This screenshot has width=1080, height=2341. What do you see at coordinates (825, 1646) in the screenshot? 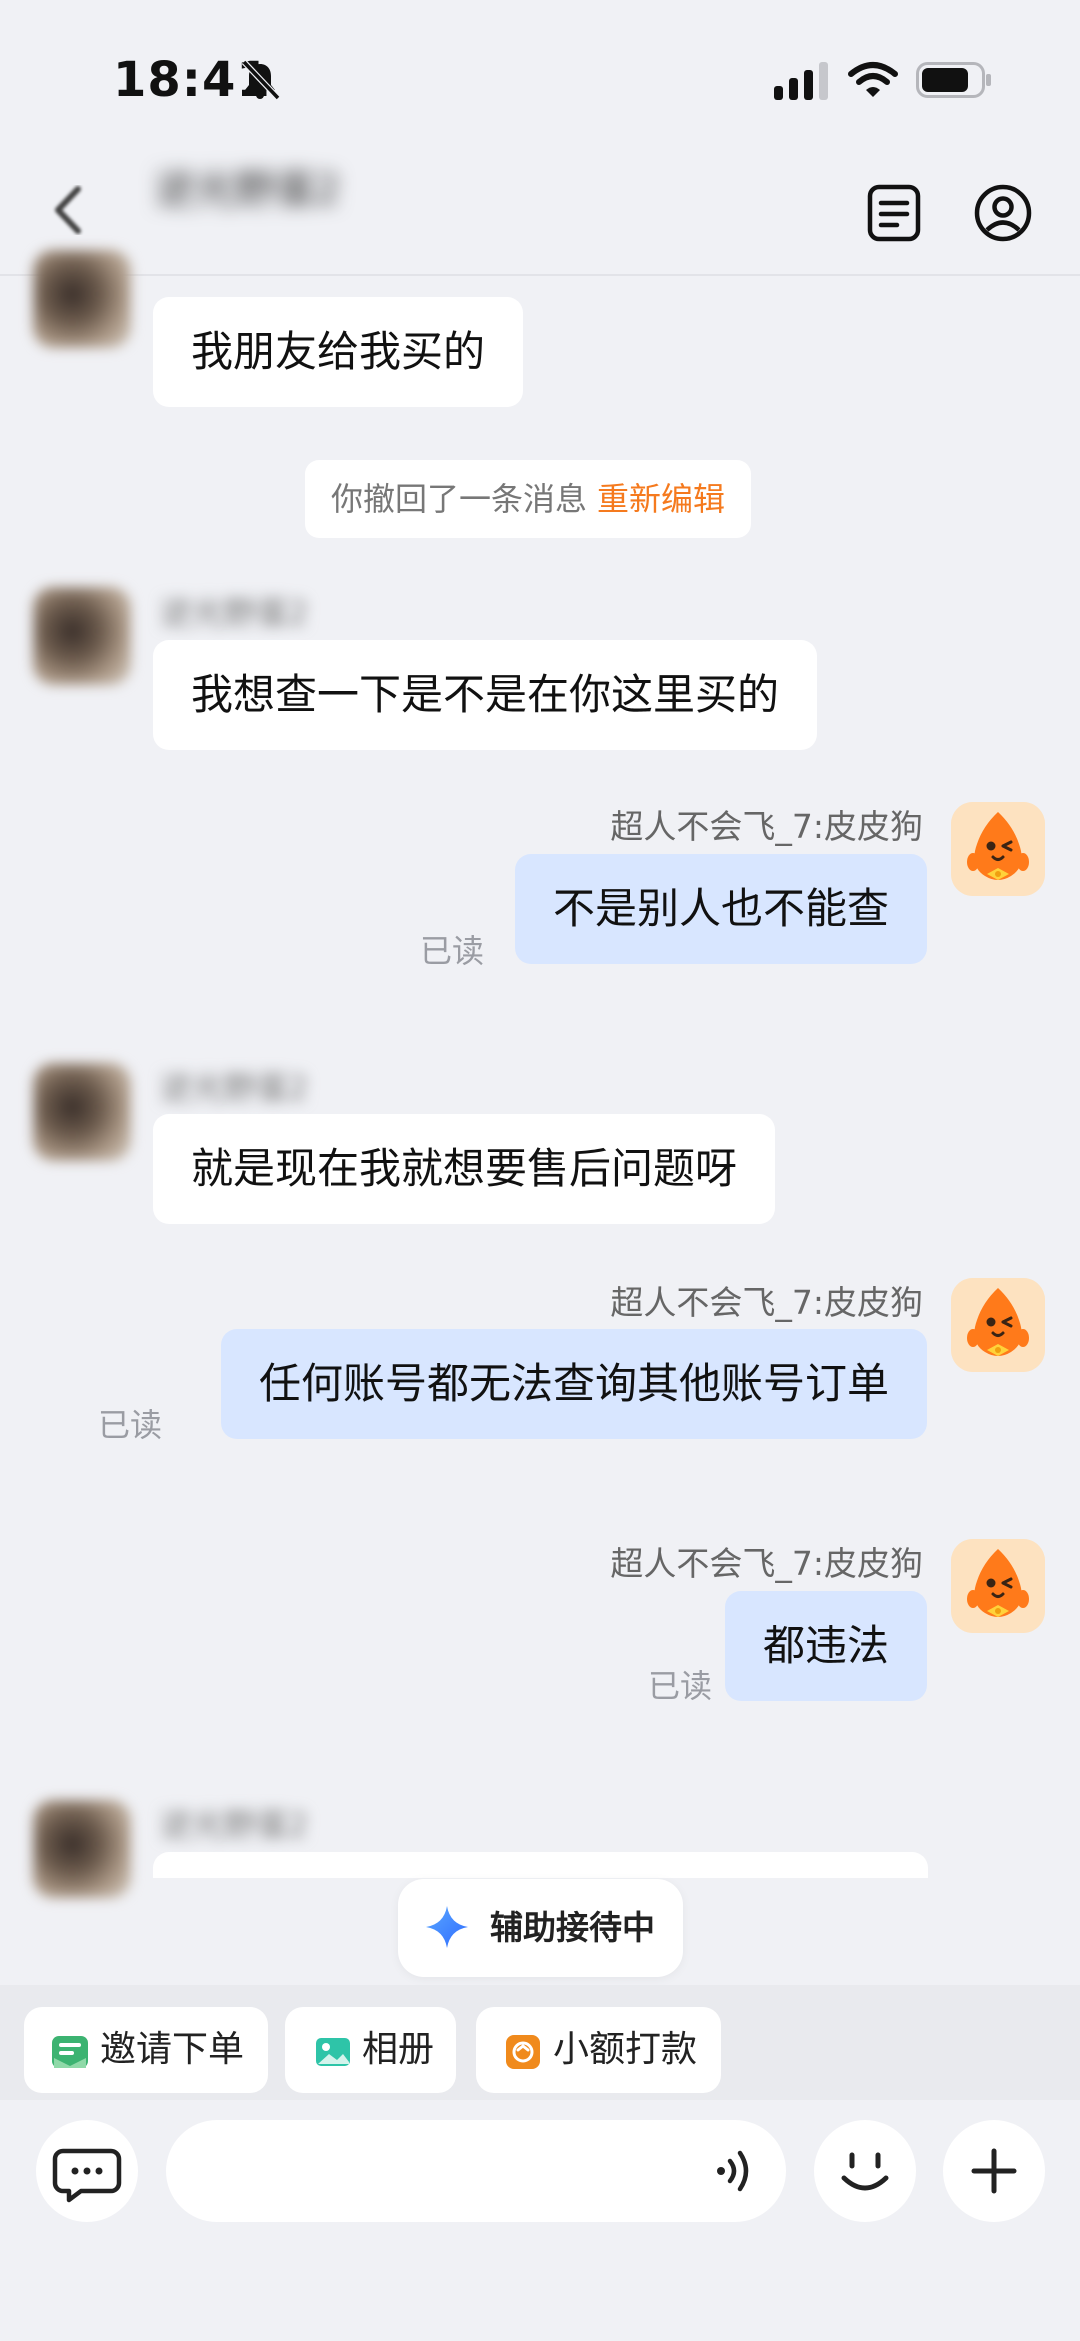
I see `message-bubble-outgoing: 都违法` at bounding box center [825, 1646].